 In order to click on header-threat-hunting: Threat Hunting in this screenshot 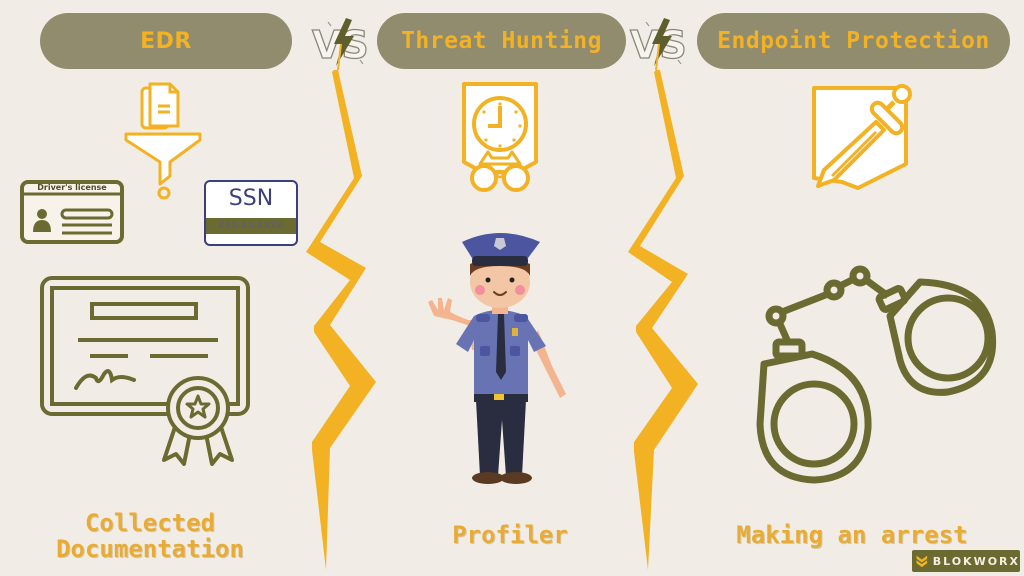, I will do `click(501, 41)`.